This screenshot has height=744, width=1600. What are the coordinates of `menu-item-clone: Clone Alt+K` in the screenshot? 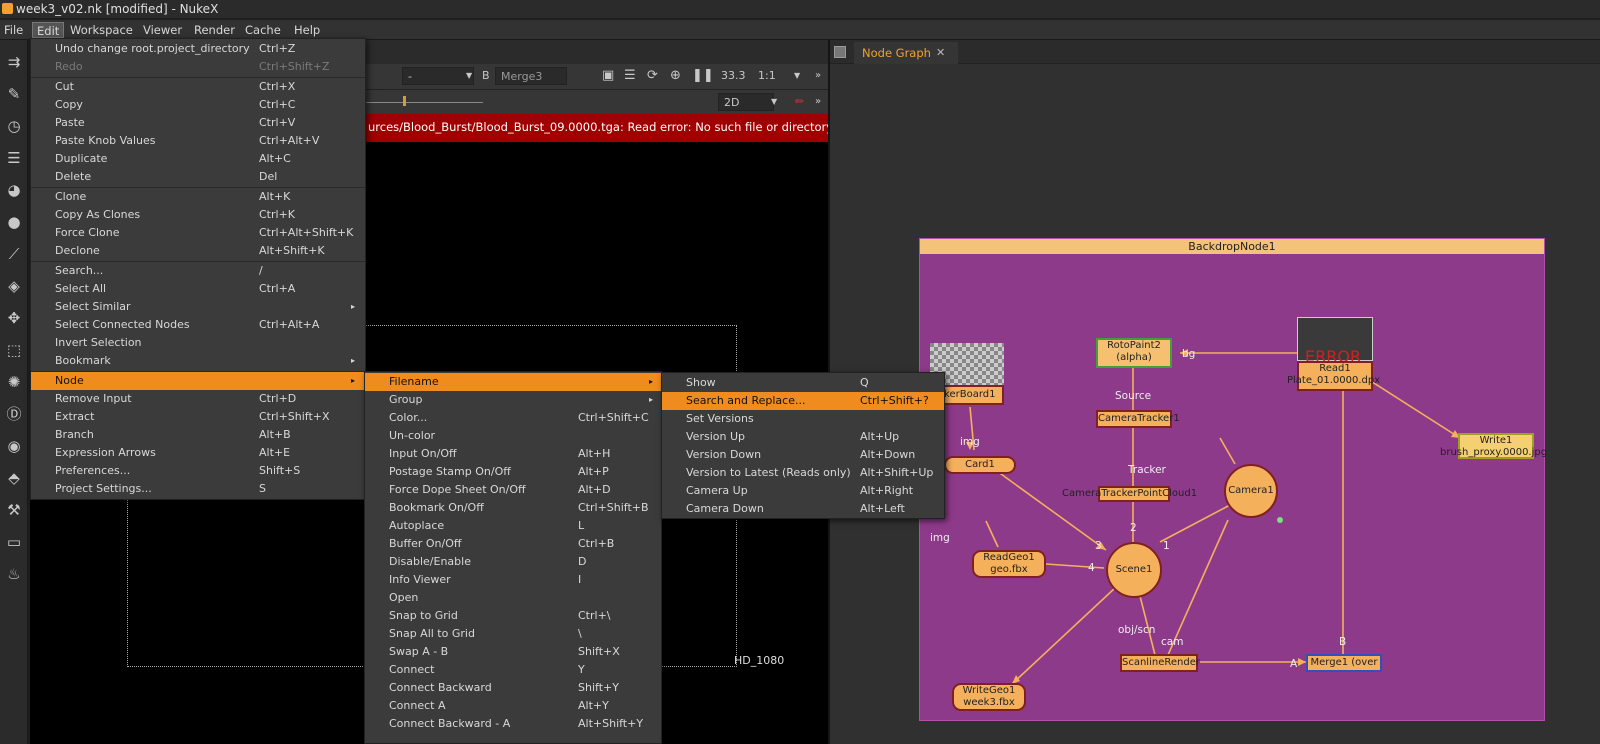 It's located at (198, 197).